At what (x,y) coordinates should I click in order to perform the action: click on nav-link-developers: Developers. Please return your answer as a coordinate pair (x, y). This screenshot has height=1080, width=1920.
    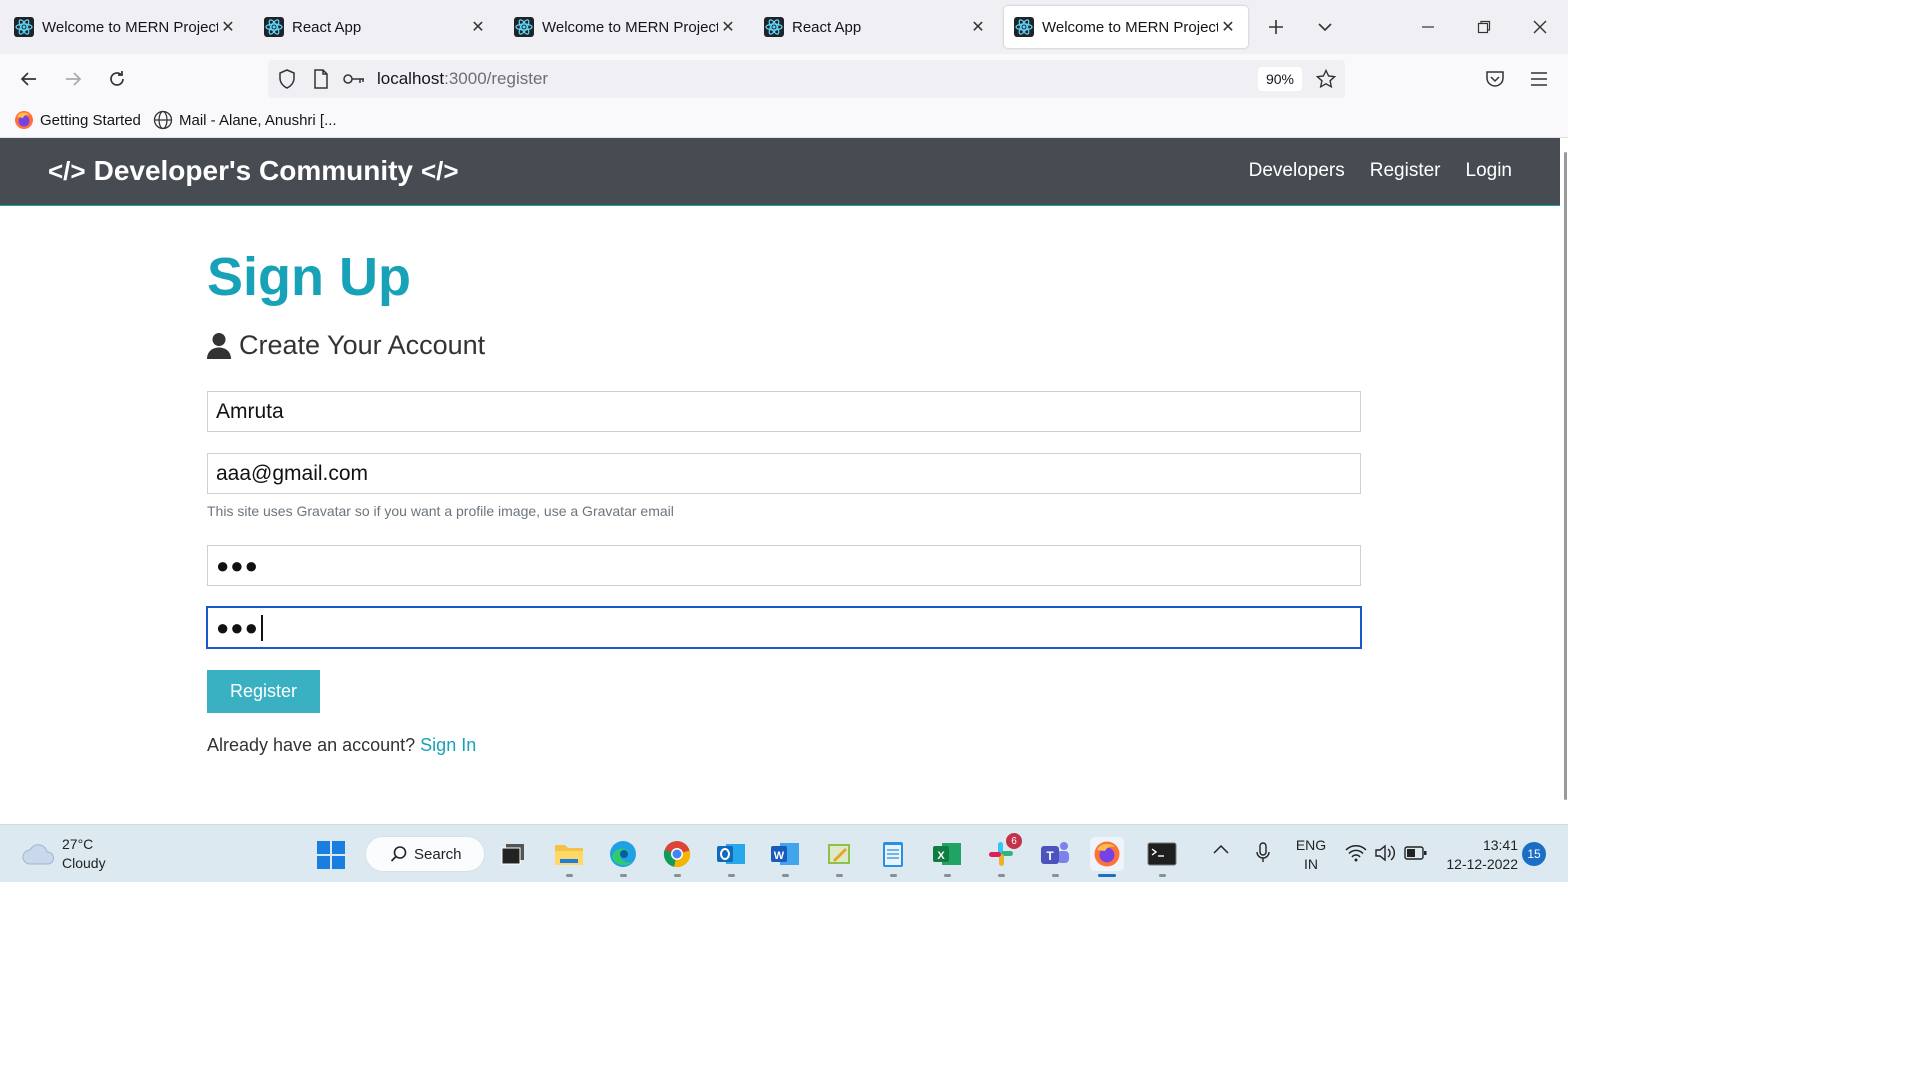
    Looking at the image, I should click on (1297, 171).